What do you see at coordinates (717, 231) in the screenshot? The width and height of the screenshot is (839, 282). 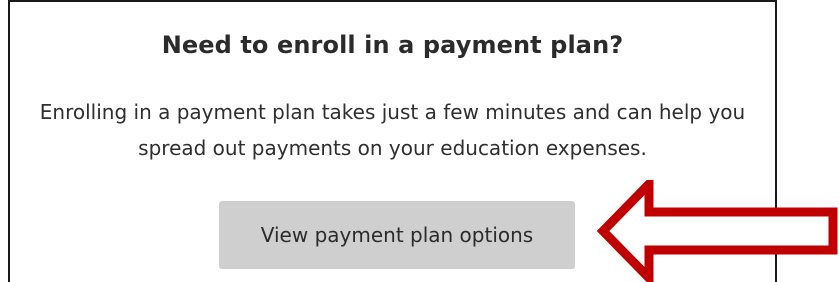 I see `left-arrow-icon` at bounding box center [717, 231].